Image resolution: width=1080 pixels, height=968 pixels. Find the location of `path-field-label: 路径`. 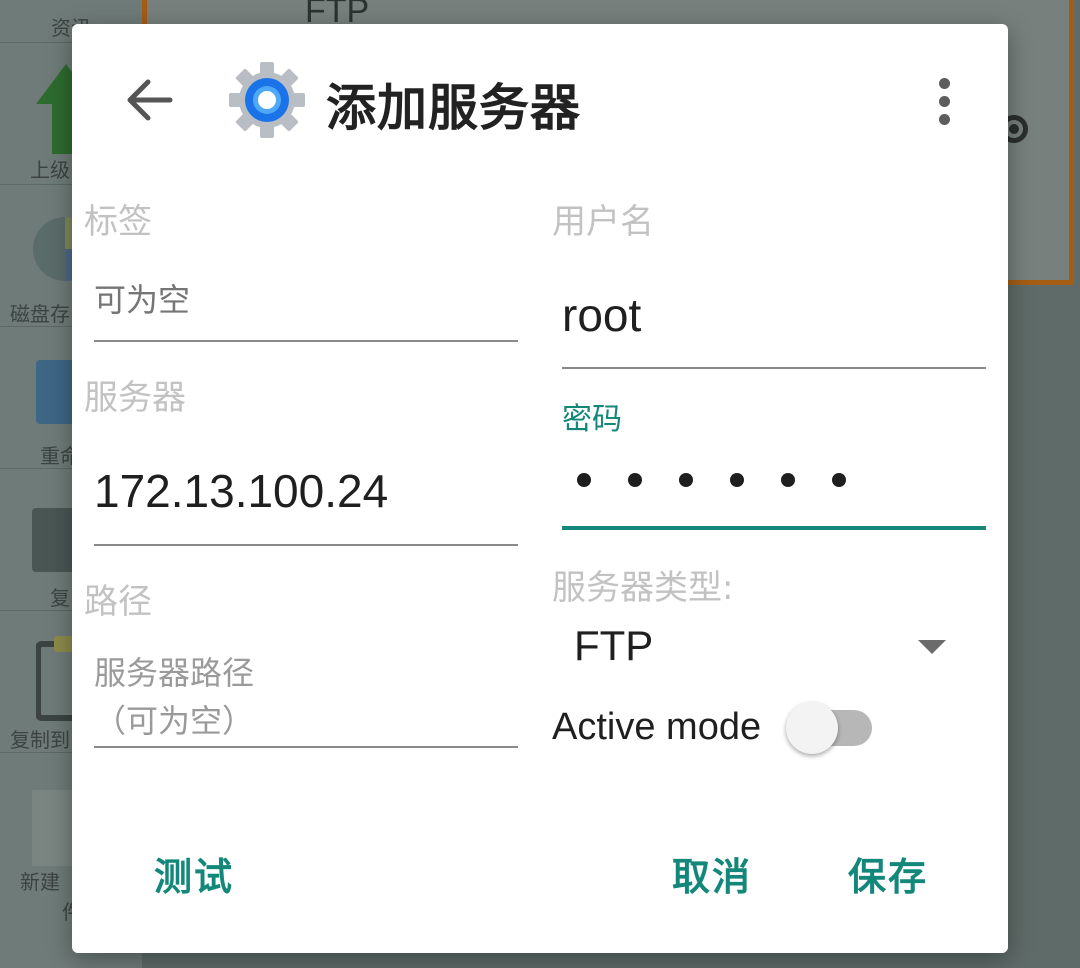

path-field-label: 路径 is located at coordinates (118, 602).